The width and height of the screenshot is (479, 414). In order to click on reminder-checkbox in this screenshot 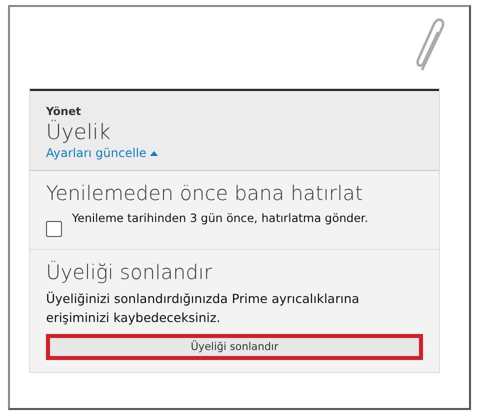, I will do `click(54, 229)`.